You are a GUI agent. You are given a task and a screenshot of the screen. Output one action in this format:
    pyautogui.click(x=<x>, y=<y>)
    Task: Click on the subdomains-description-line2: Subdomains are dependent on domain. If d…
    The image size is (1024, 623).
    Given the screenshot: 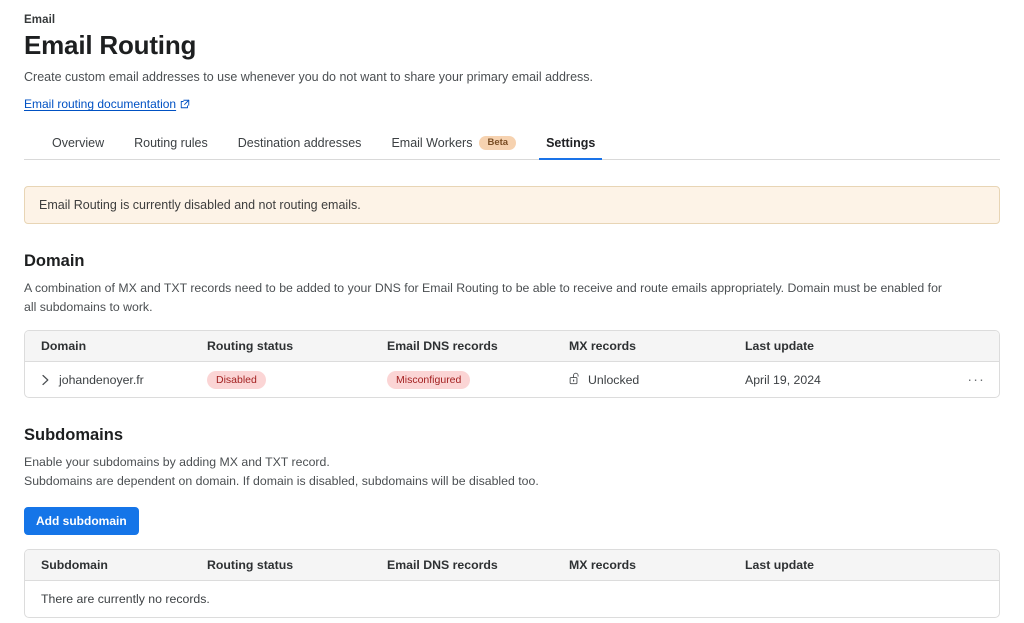 What is the action you would take?
    pyautogui.click(x=281, y=481)
    